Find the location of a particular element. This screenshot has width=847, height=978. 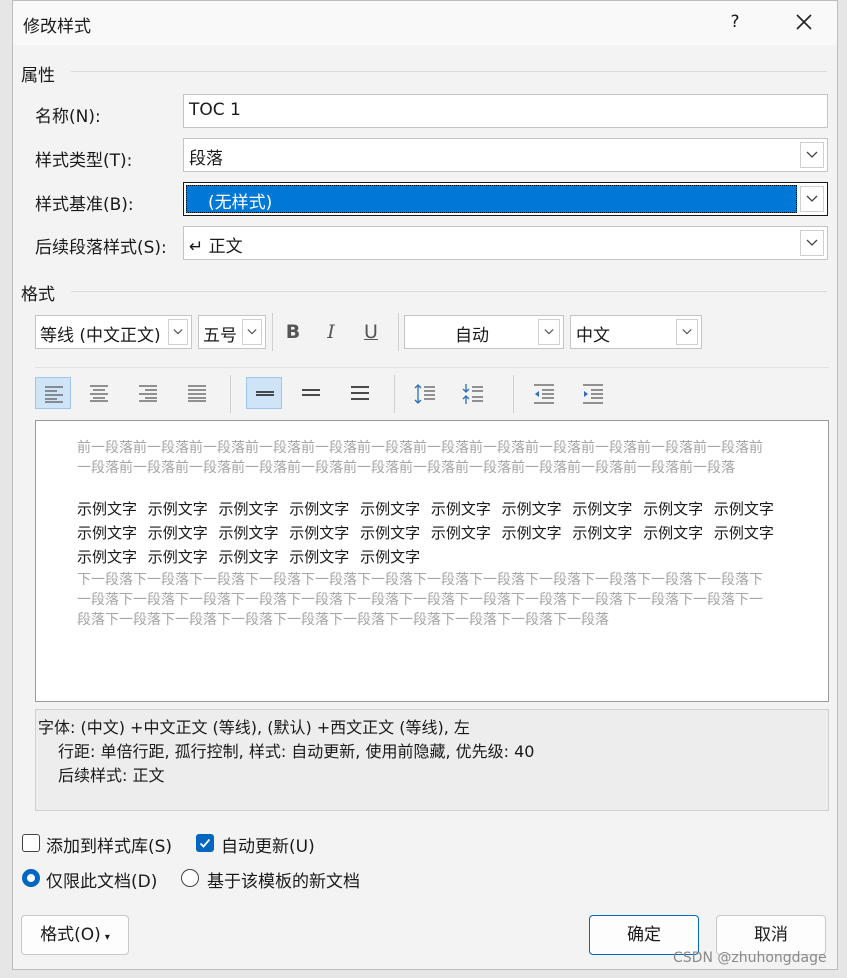

help-button: ? is located at coordinates (735, 22).